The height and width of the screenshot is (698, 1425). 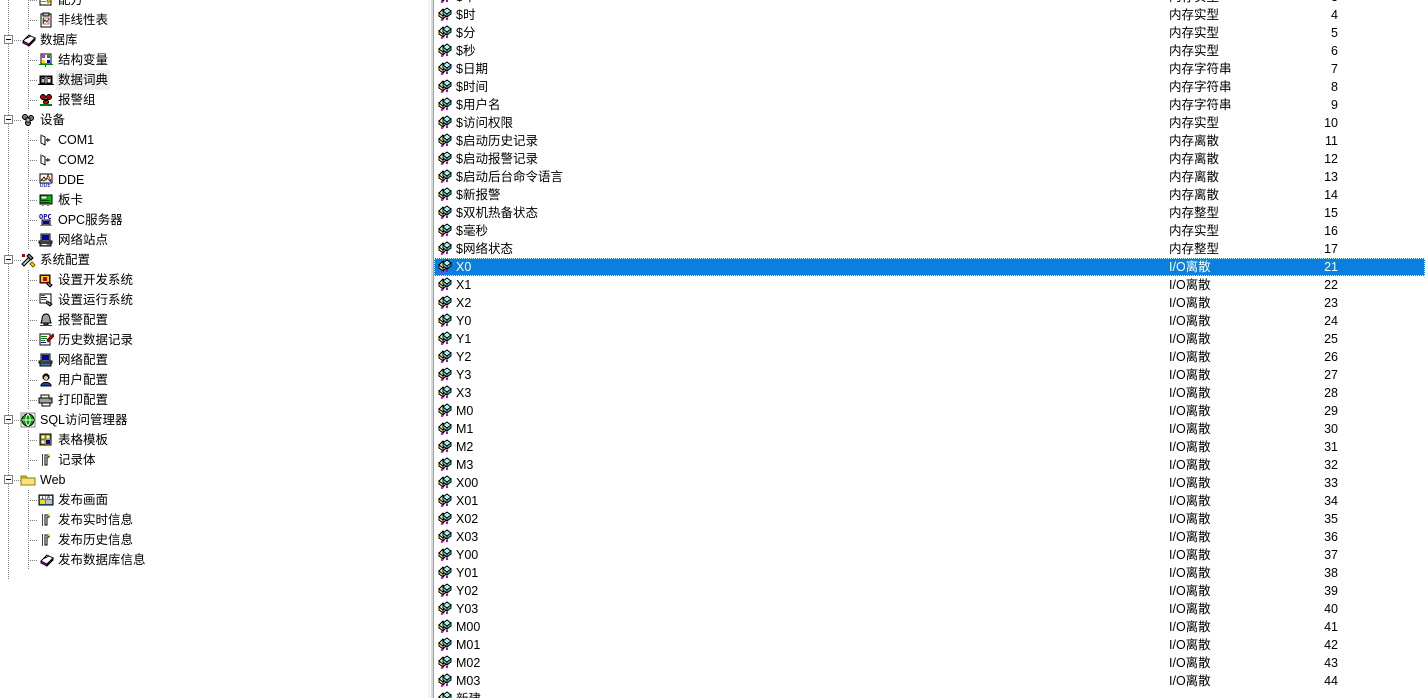 What do you see at coordinates (929, 213) in the screenshot?
I see `variable-row: $双机热备状态 内存整型 15` at bounding box center [929, 213].